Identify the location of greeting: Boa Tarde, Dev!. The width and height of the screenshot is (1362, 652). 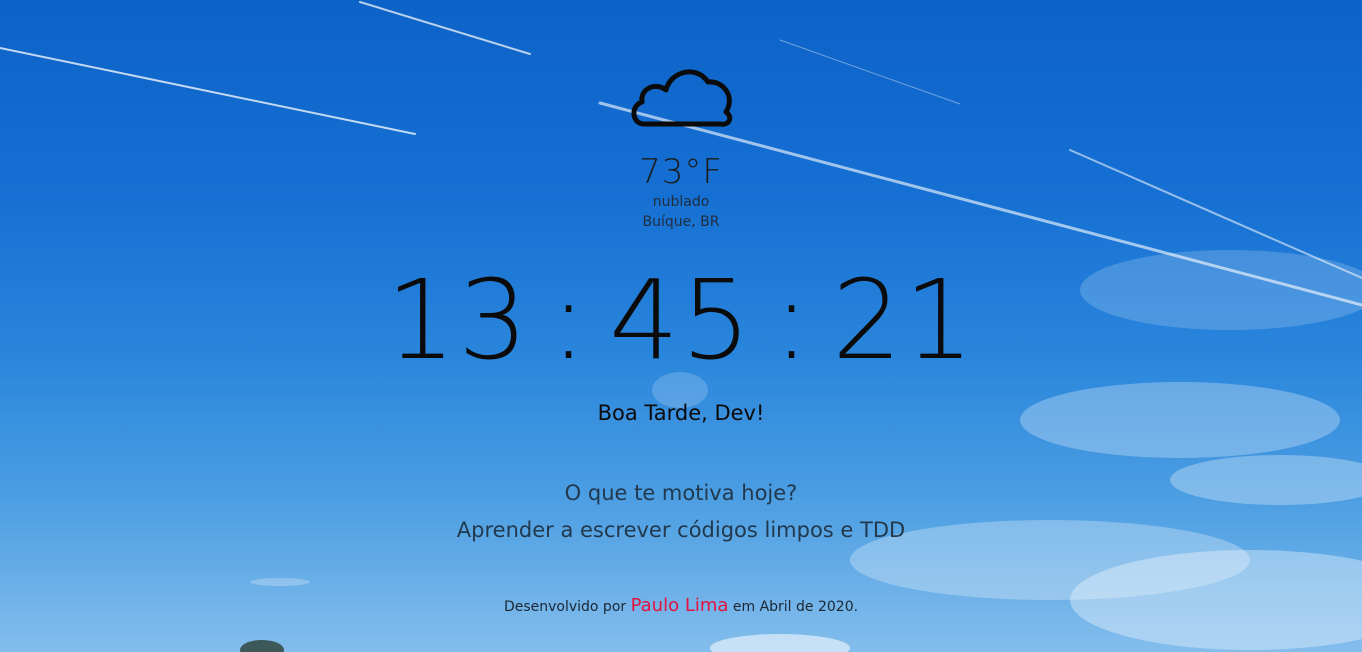
(681, 413).